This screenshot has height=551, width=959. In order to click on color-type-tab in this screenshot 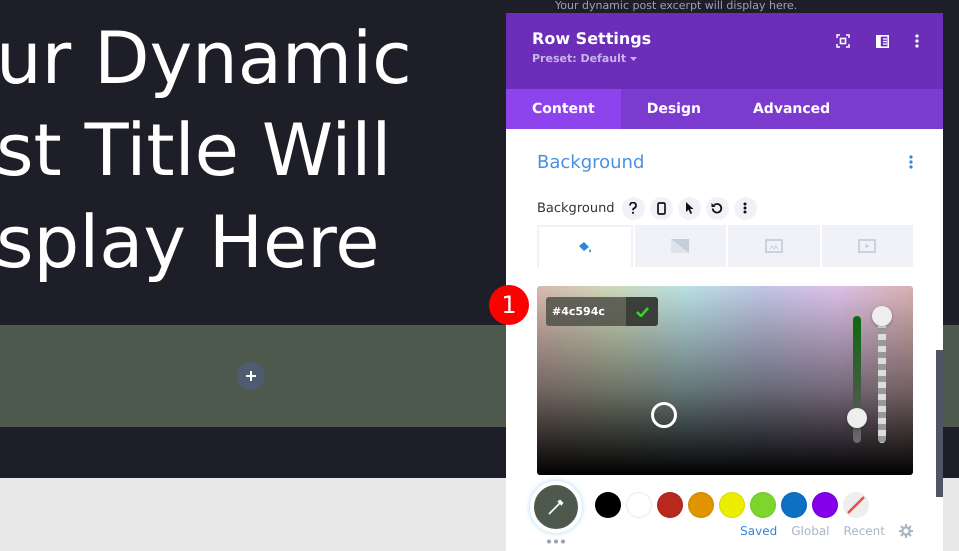, I will do `click(584, 246)`.